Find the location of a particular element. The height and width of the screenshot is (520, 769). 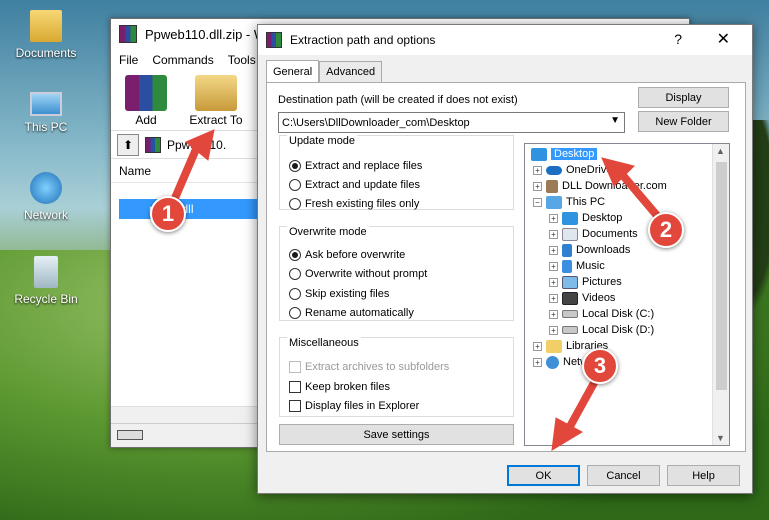

annotation-badge-3: 3 is located at coordinates (600, 366).